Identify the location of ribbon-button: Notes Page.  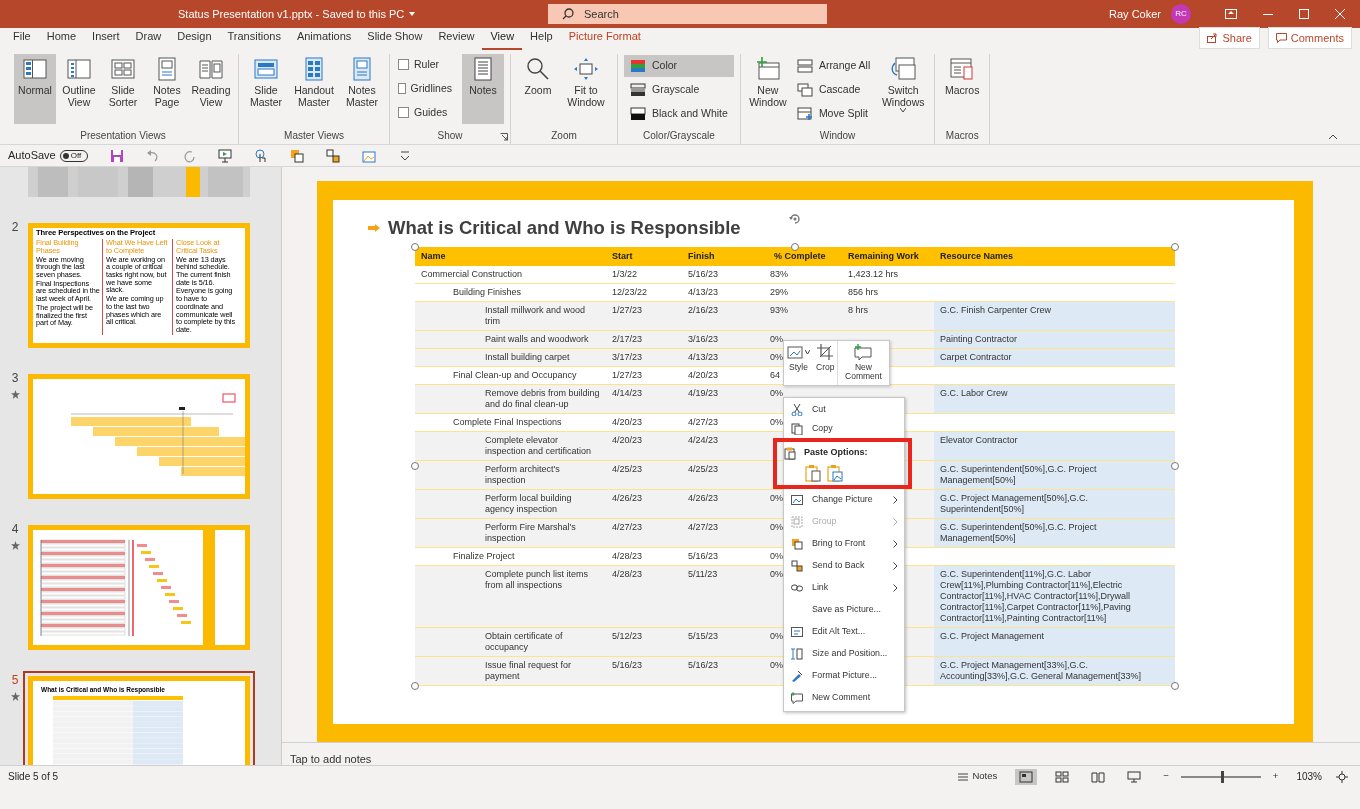
(167, 89).